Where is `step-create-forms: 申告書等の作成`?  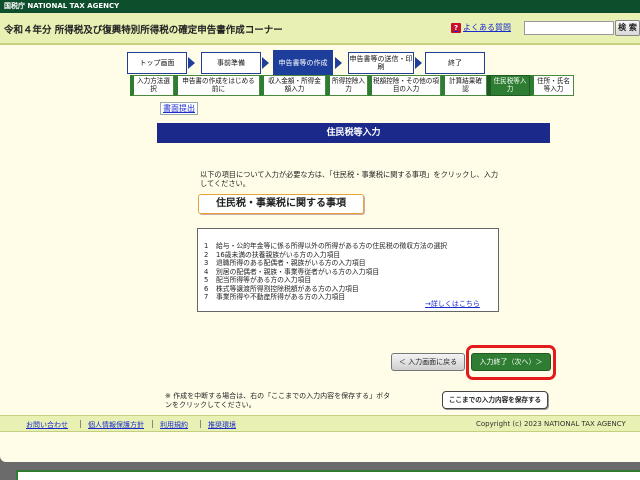
step-create-forms: 申告書等の作成 is located at coordinates (303, 63).